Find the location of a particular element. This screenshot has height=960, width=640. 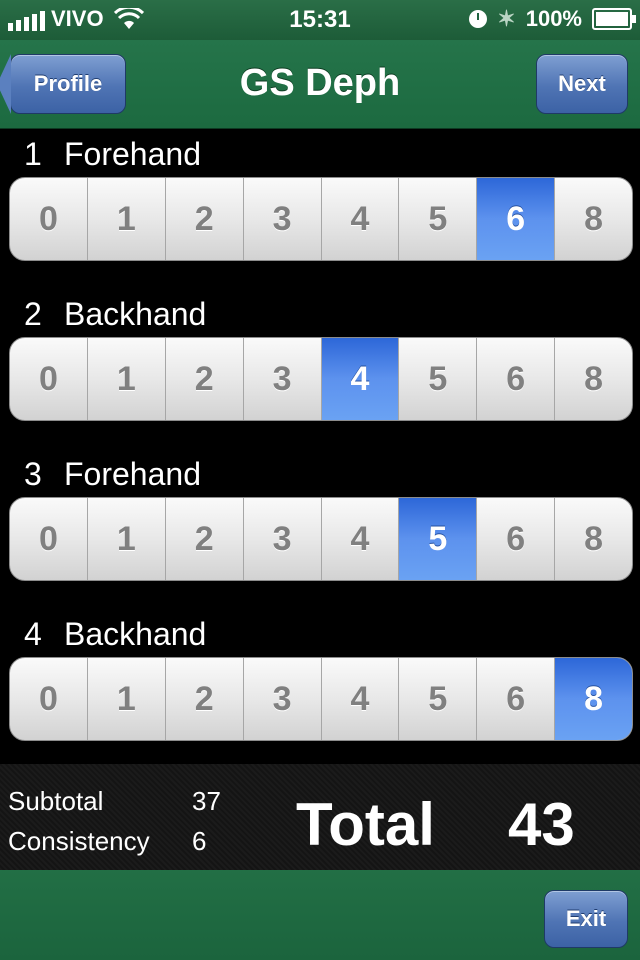

next-button: Next is located at coordinates (582, 84).